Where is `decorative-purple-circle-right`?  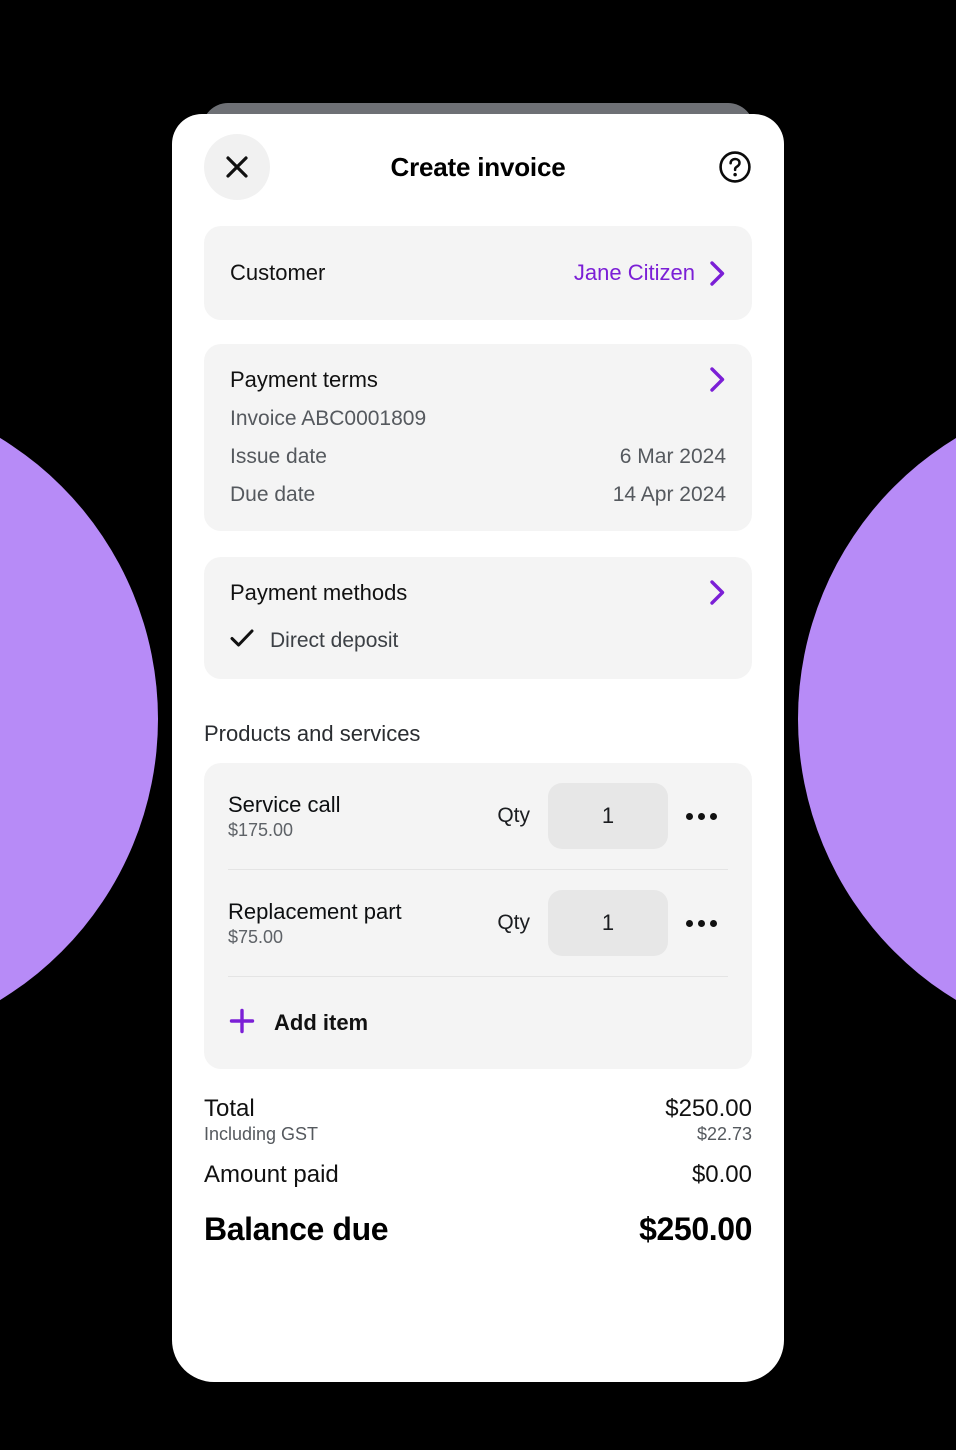
decorative-purple-circle-right is located at coordinates (877, 719).